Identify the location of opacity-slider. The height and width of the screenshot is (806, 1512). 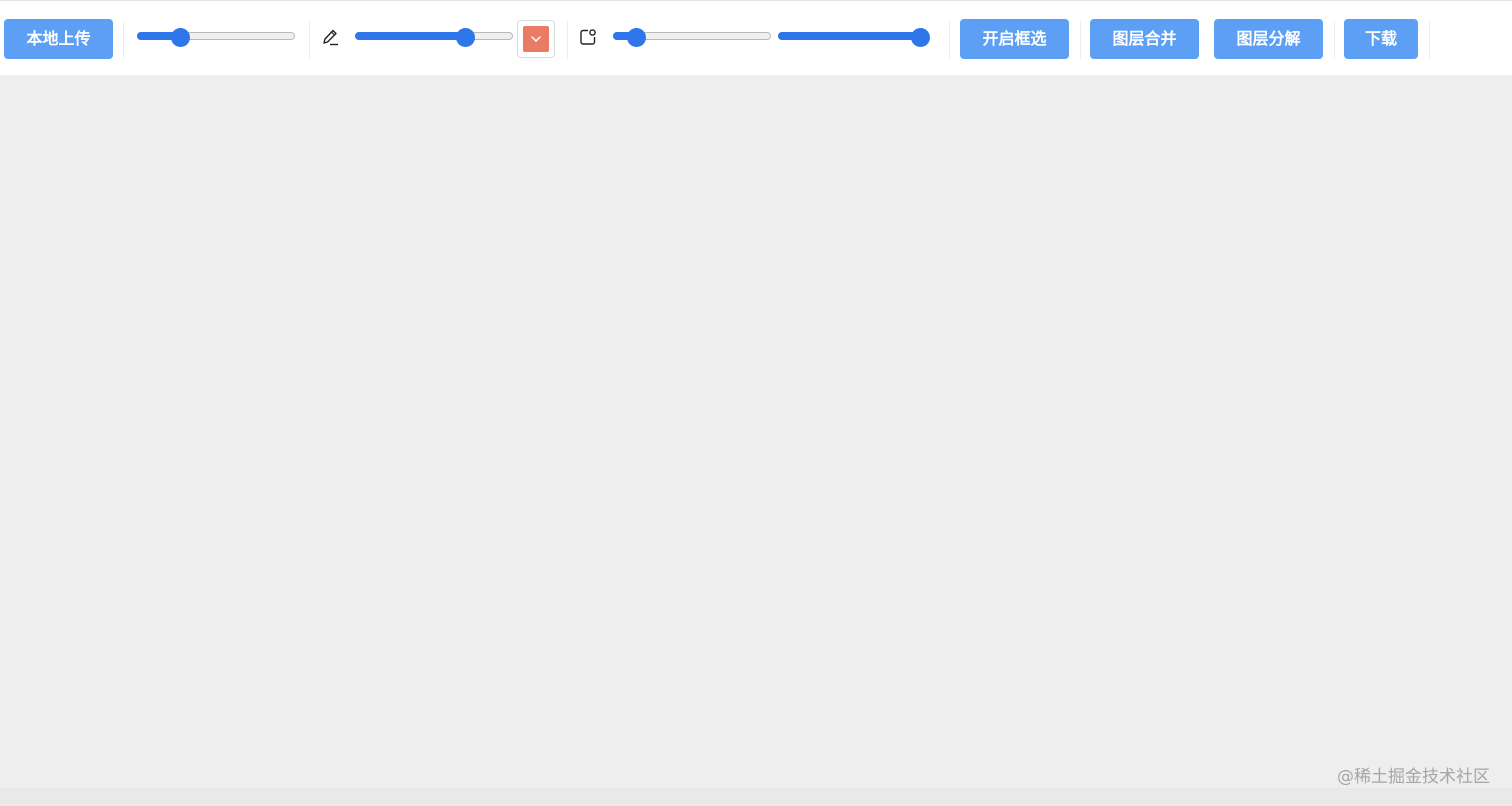
(854, 37).